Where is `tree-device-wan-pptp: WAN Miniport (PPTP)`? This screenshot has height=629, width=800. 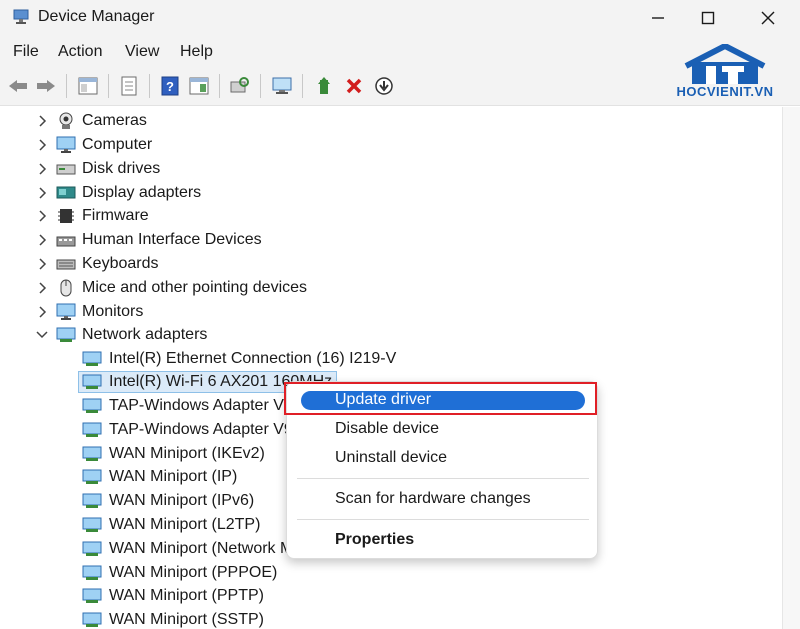 tree-device-wan-pptp: WAN Miniport (PPTP) is located at coordinates (173, 596).